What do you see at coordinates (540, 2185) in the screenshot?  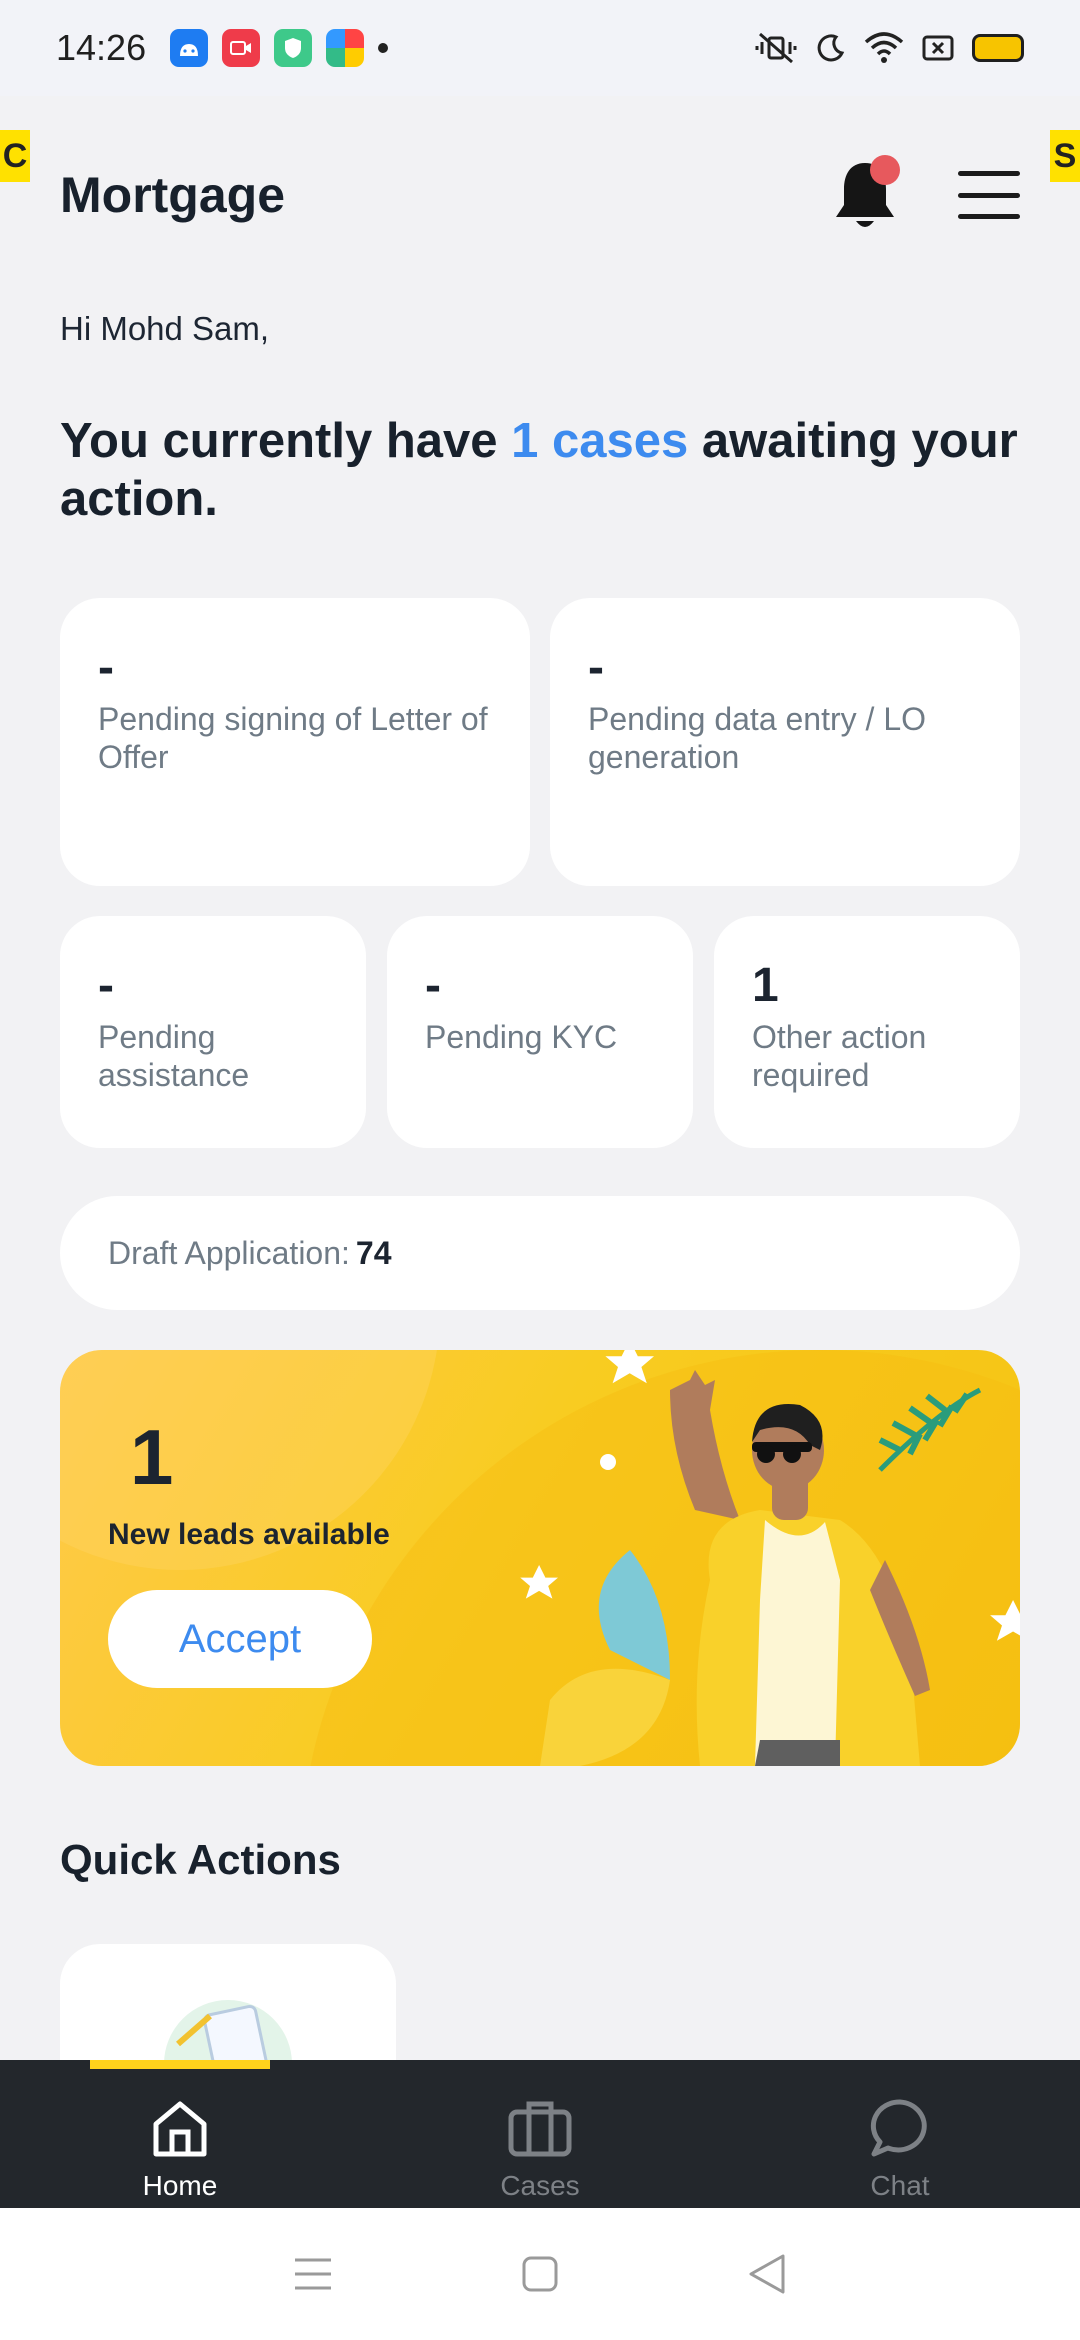 I see `nav-cases-label: Cases` at bounding box center [540, 2185].